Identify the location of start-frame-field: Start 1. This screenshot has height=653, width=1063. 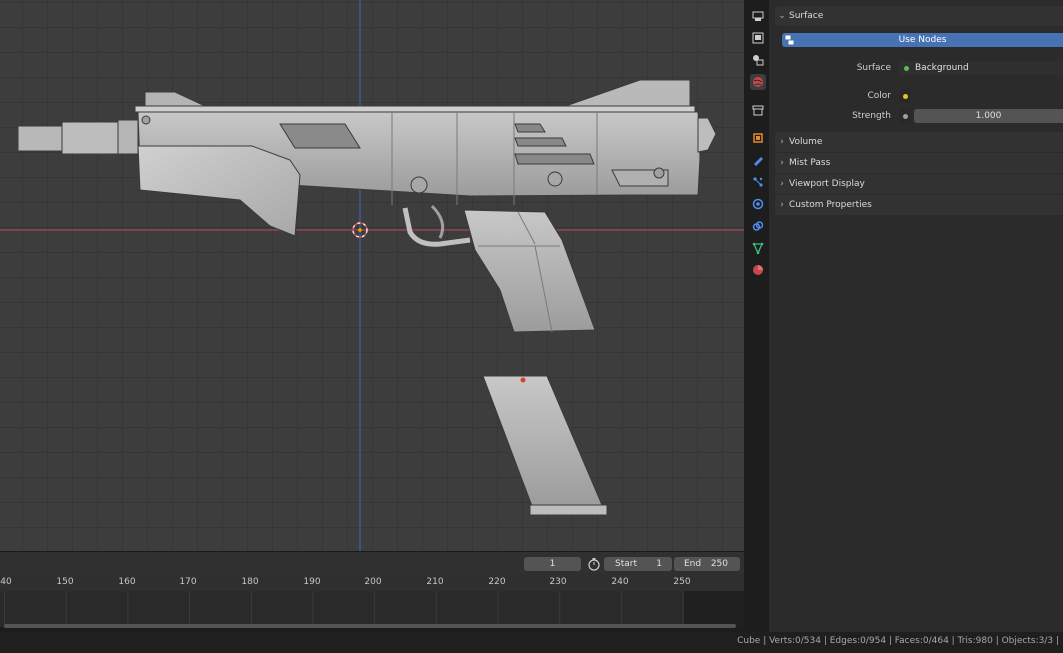
(638, 564).